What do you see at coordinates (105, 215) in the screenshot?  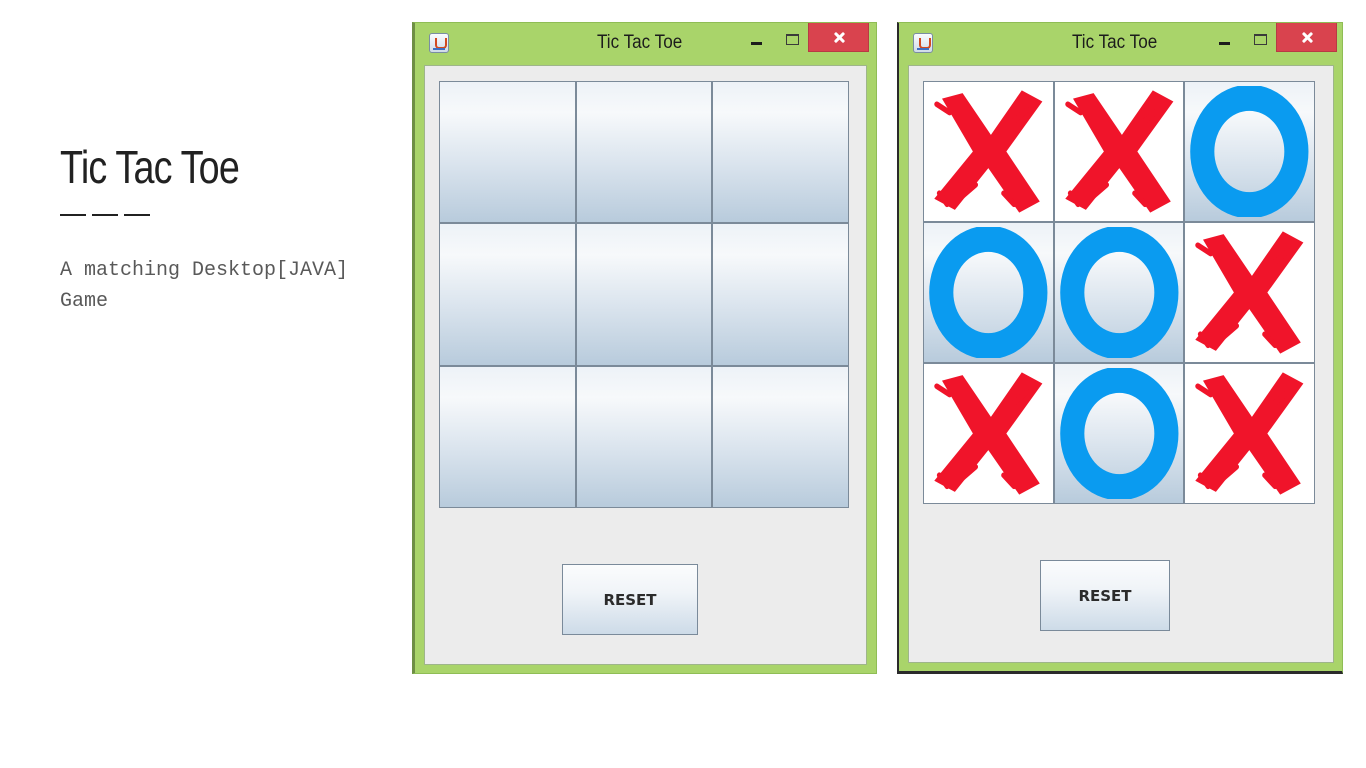 I see `title-divider` at bounding box center [105, 215].